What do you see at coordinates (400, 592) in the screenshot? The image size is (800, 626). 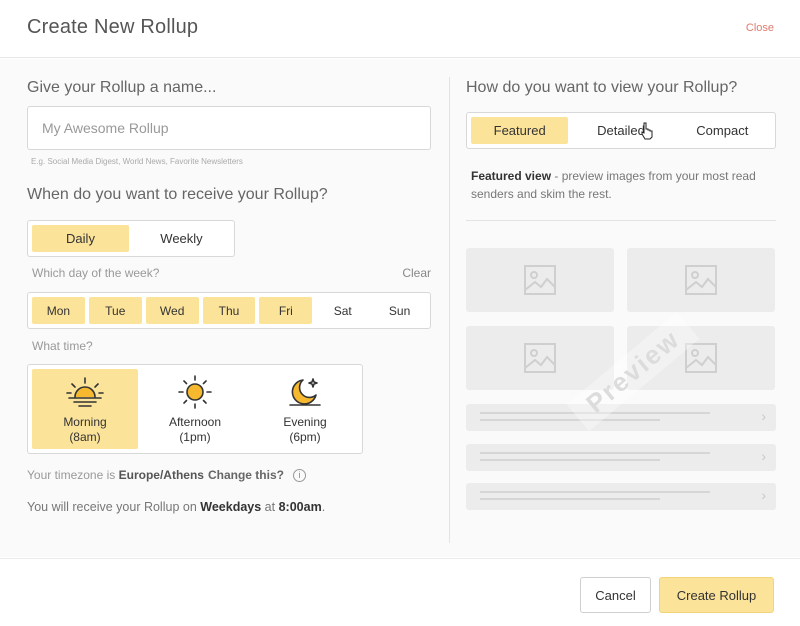 I see `modal-footer: Cancel Create Rollup` at bounding box center [400, 592].